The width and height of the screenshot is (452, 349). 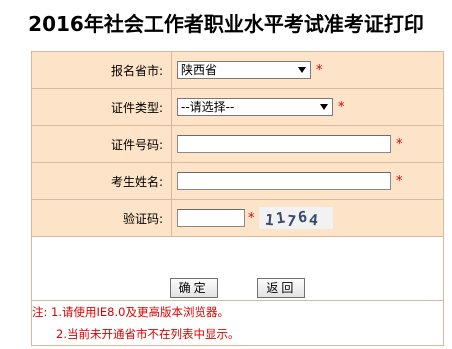 I want to click on back-button: 返回, so click(x=281, y=288).